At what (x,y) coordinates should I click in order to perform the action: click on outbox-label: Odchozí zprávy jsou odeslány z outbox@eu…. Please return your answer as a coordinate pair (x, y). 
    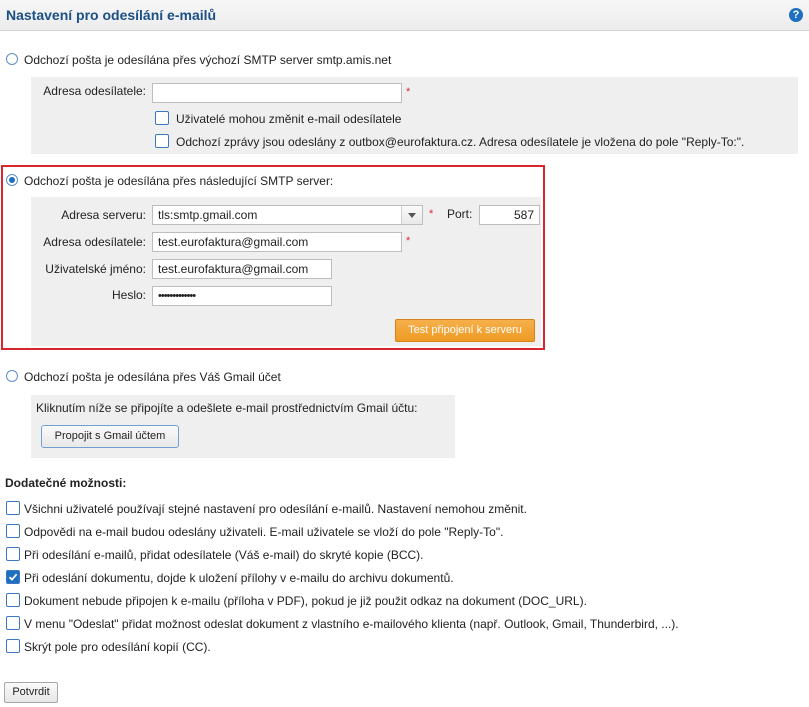
    Looking at the image, I should click on (460, 142).